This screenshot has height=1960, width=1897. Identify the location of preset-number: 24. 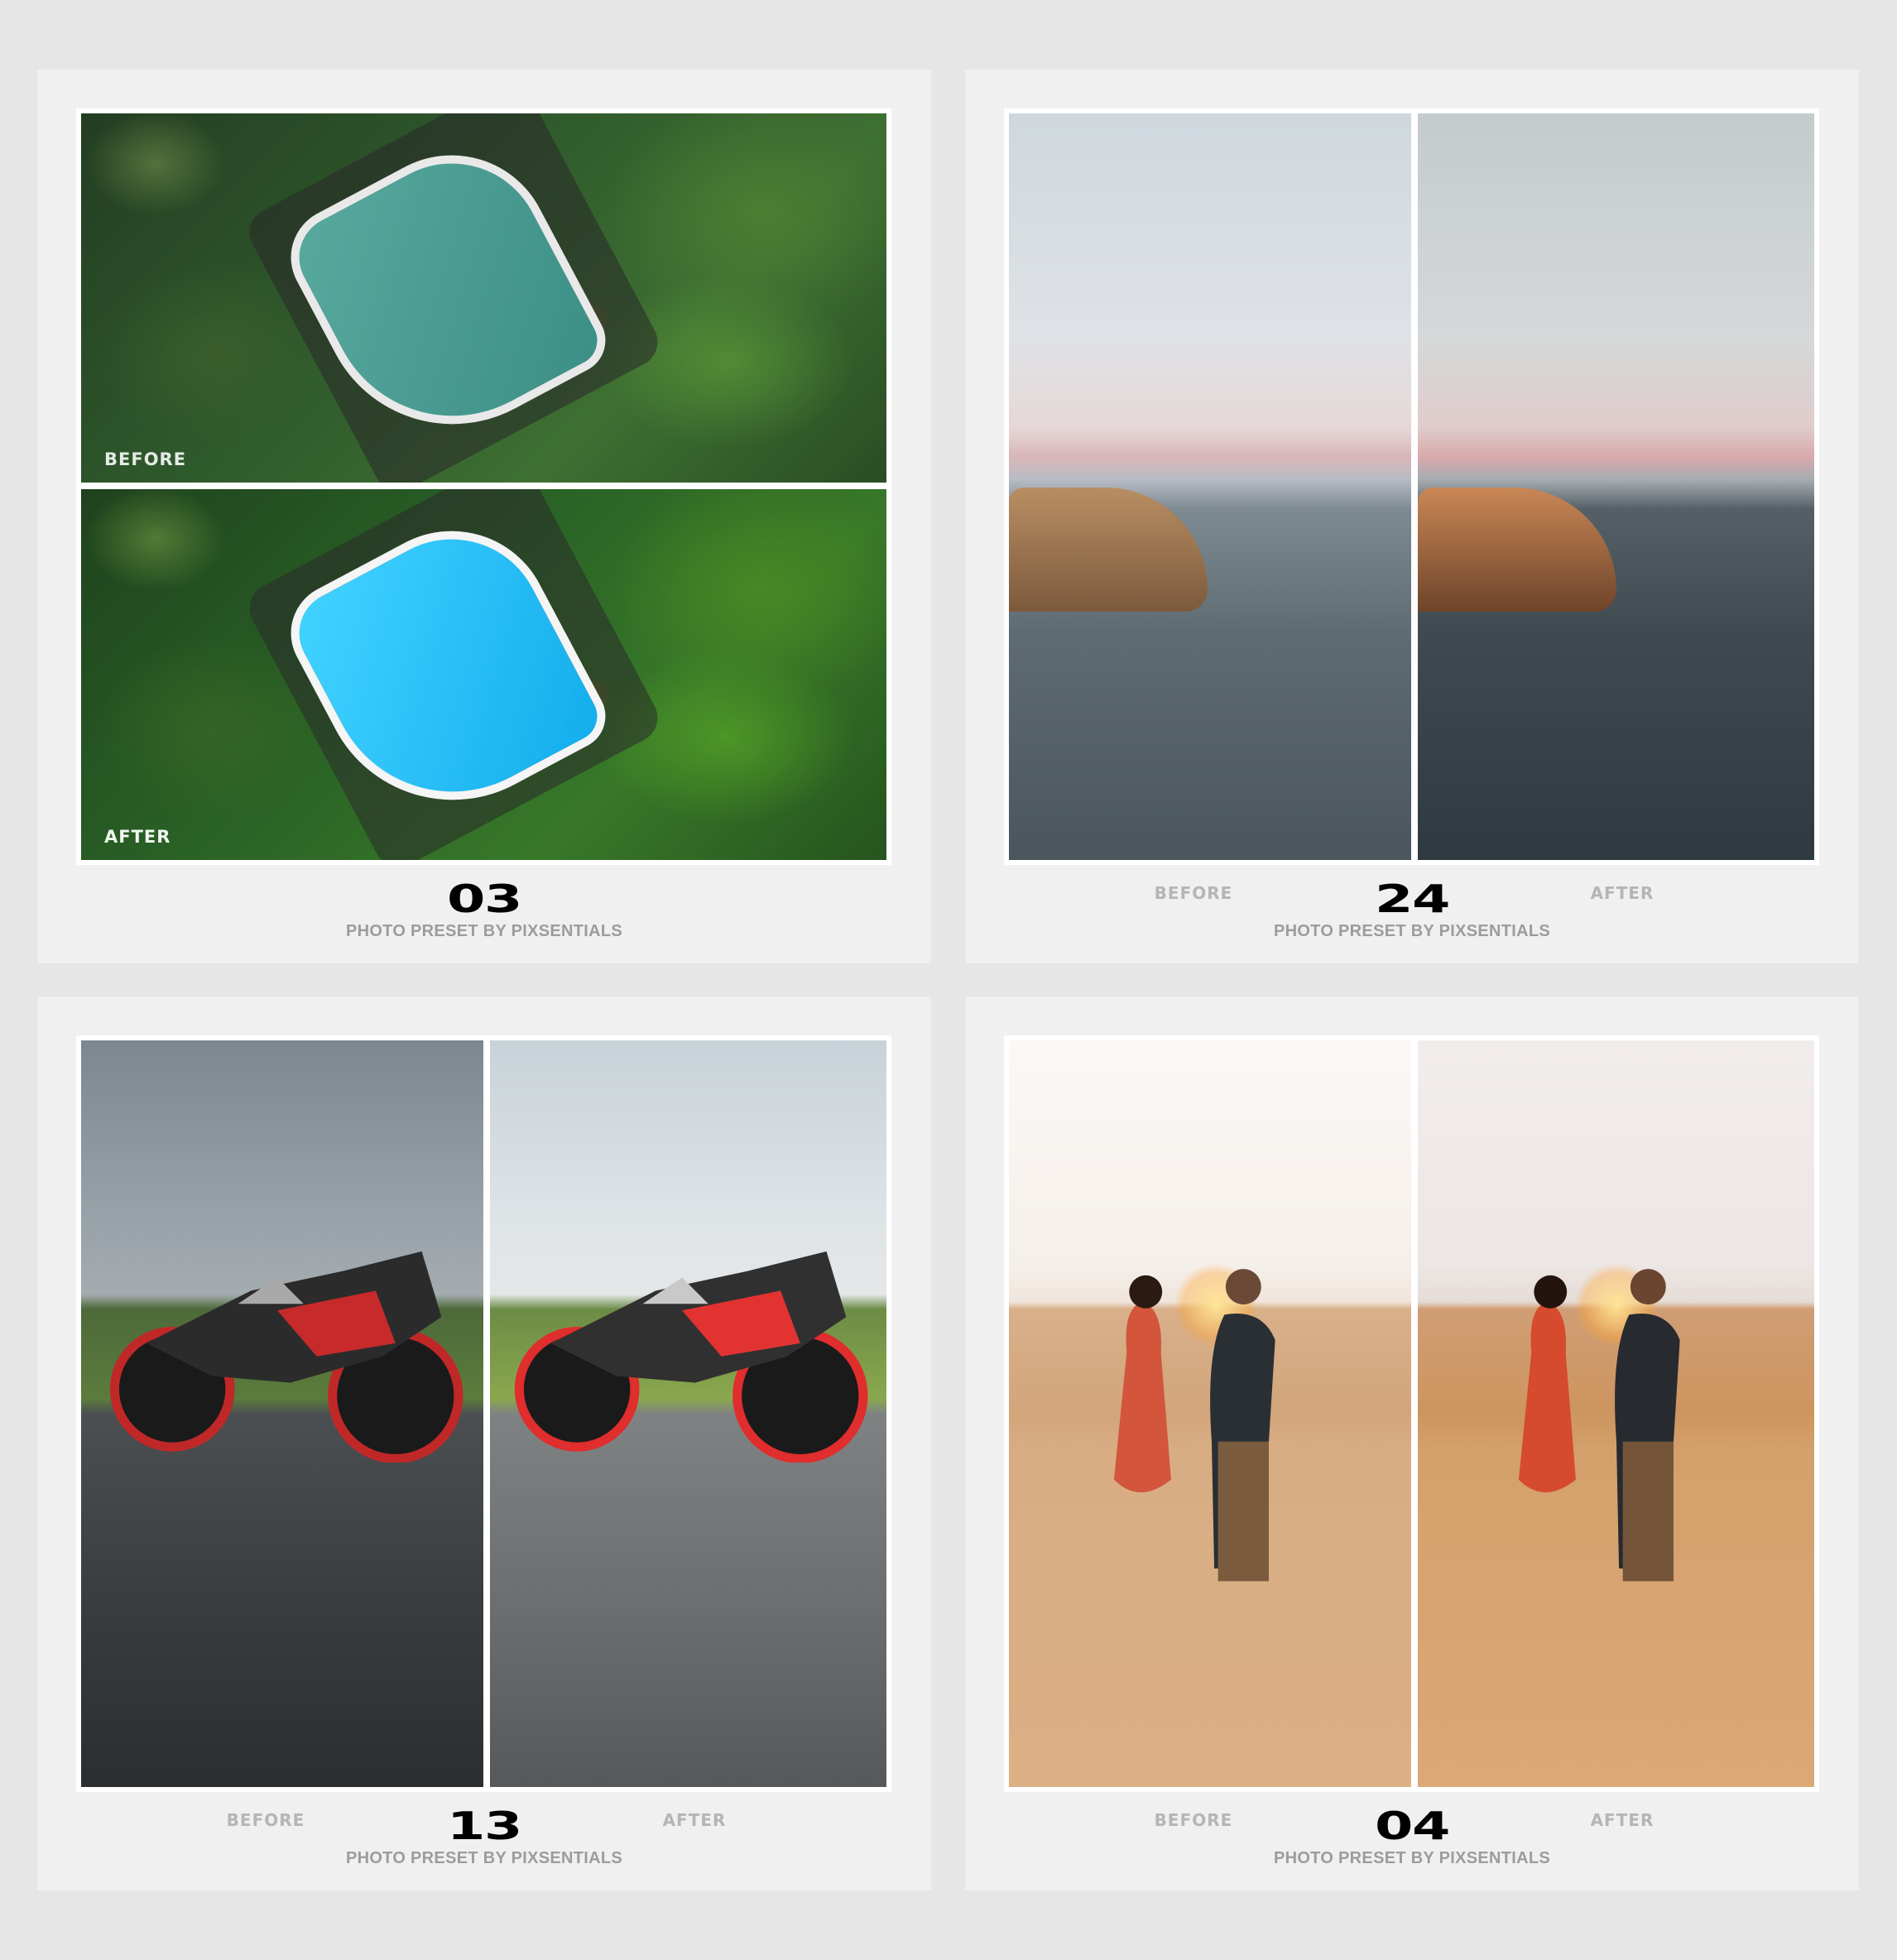
(1412, 899).